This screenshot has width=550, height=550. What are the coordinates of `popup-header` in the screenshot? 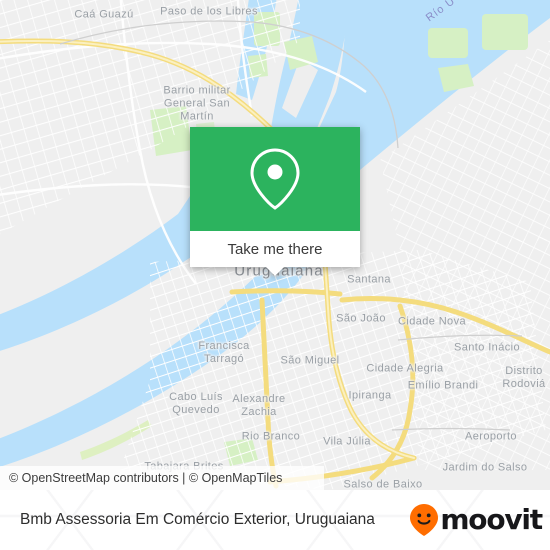 It's located at (275, 179).